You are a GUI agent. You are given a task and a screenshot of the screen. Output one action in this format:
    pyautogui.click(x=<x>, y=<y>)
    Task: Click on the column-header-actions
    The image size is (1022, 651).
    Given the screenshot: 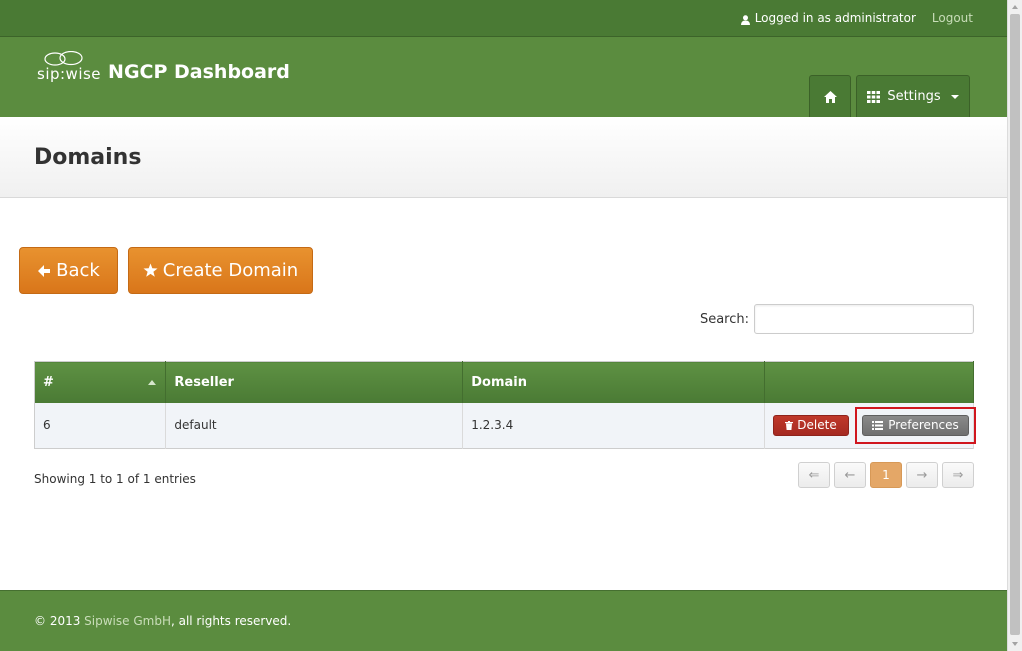 What is the action you would take?
    pyautogui.click(x=869, y=382)
    